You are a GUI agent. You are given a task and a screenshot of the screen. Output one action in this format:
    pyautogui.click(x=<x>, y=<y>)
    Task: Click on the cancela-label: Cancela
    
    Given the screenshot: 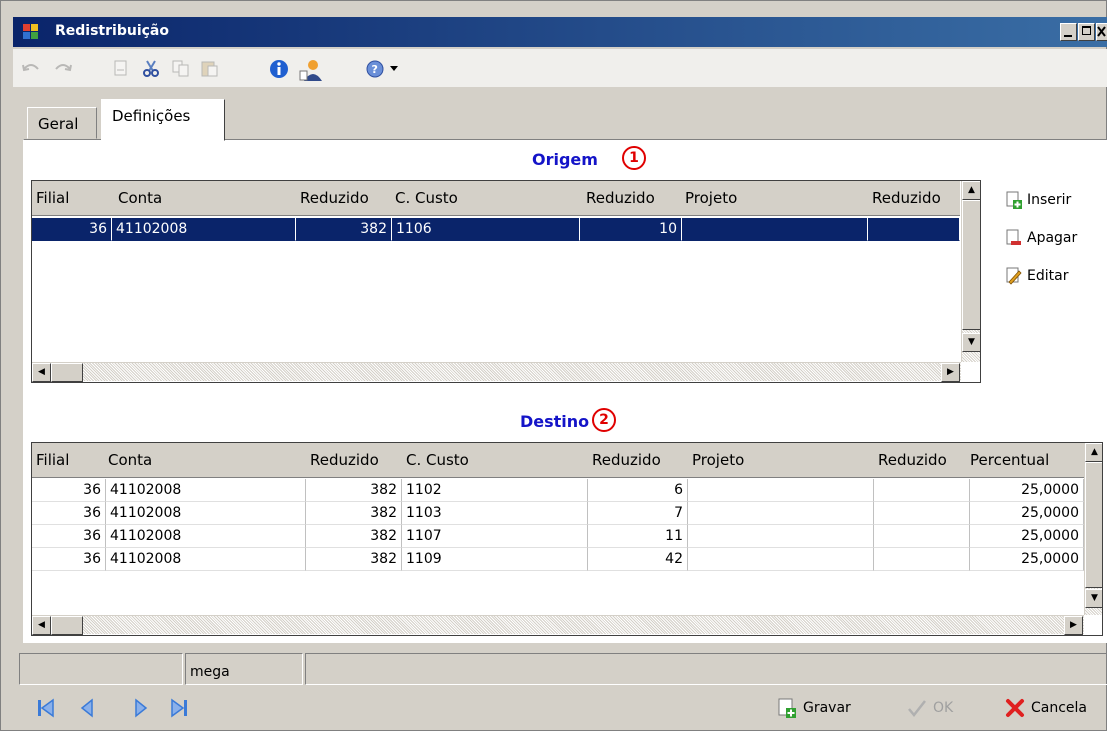 What is the action you would take?
    pyautogui.click(x=1059, y=708)
    